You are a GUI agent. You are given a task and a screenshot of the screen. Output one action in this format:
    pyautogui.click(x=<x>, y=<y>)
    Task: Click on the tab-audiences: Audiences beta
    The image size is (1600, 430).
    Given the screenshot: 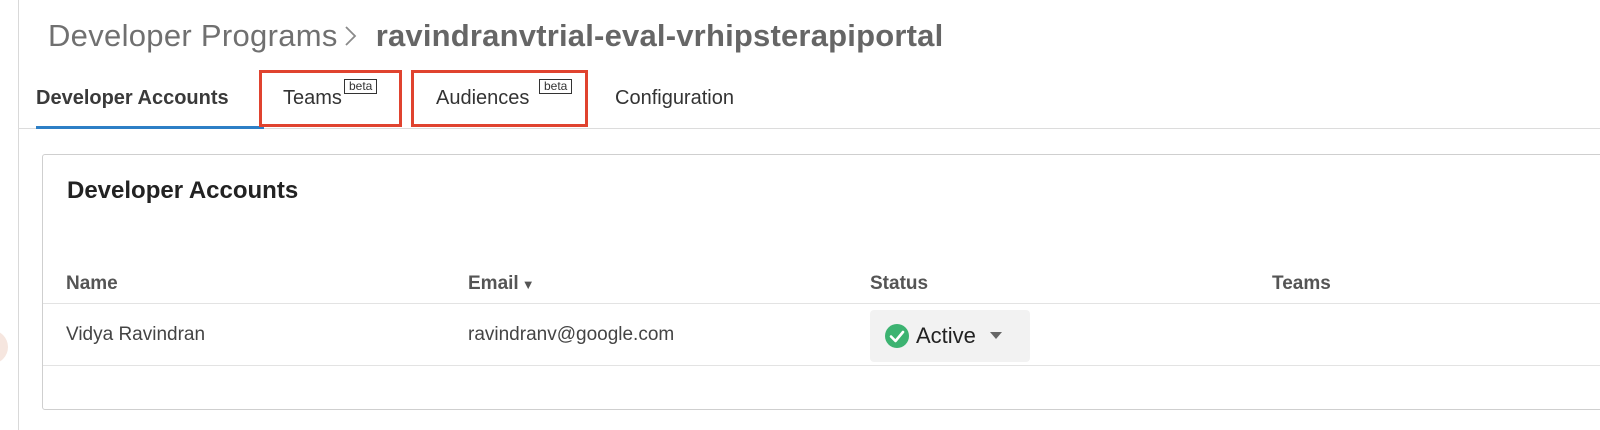 What is the action you would take?
    pyautogui.click(x=499, y=98)
    